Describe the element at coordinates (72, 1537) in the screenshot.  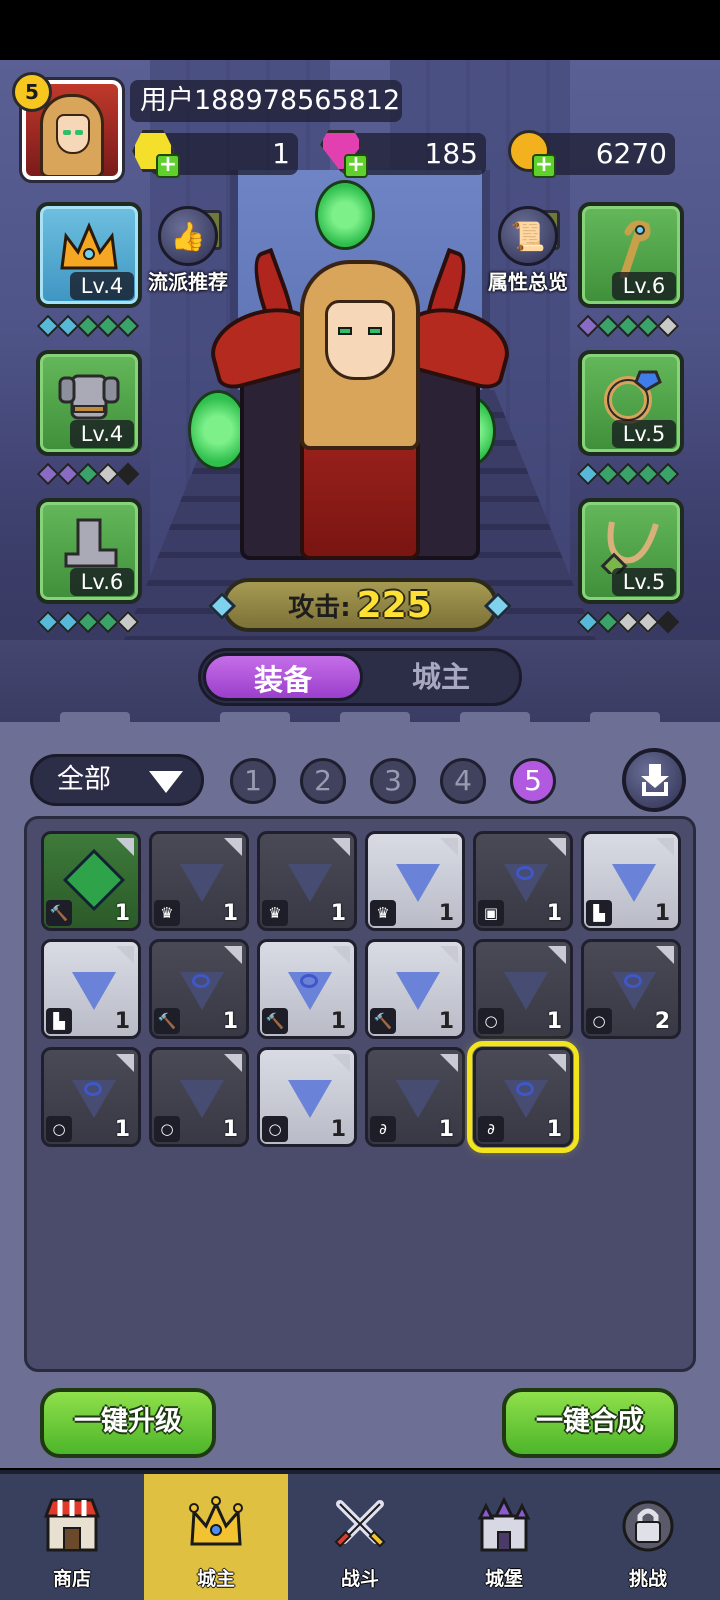
I see `nav-shop: 商店` at that location.